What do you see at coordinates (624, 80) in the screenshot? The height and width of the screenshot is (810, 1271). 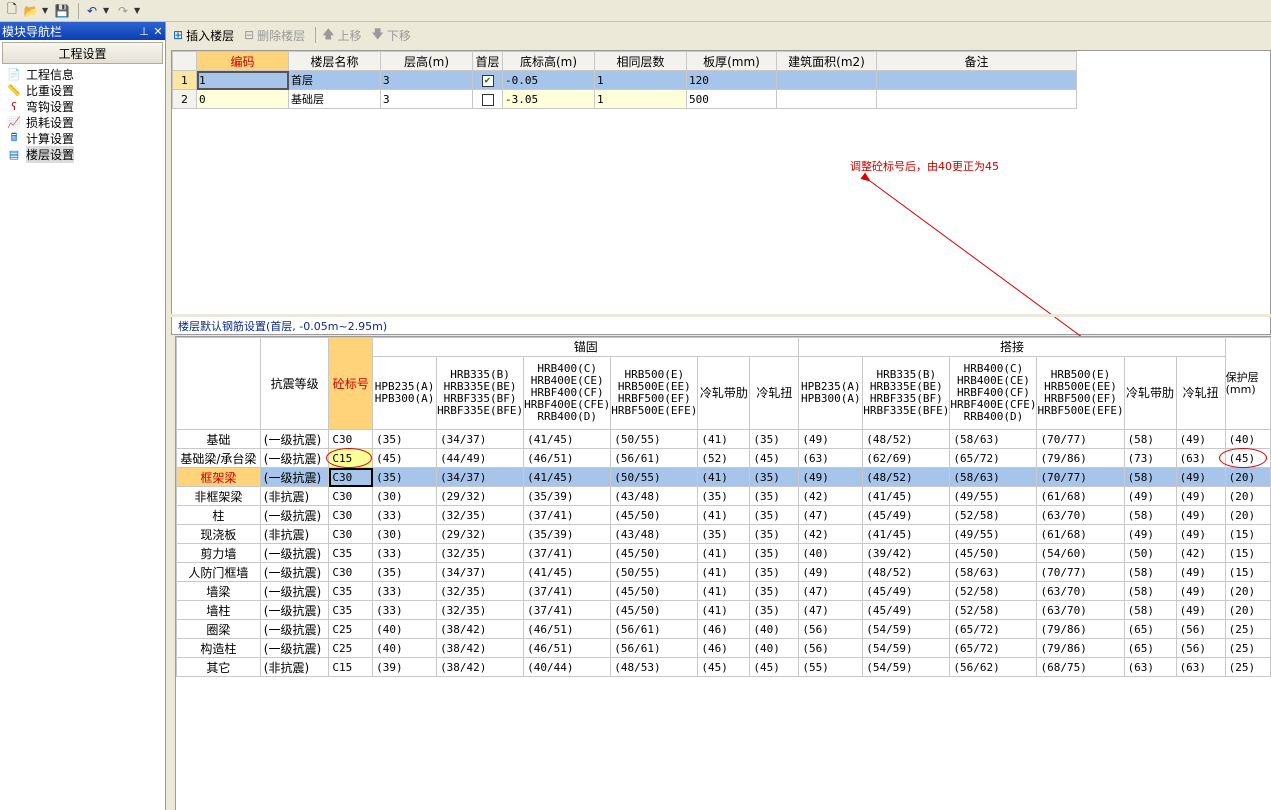 I see `table-row: 1 1 首层 3 ✔ -0.05 1 120` at bounding box center [624, 80].